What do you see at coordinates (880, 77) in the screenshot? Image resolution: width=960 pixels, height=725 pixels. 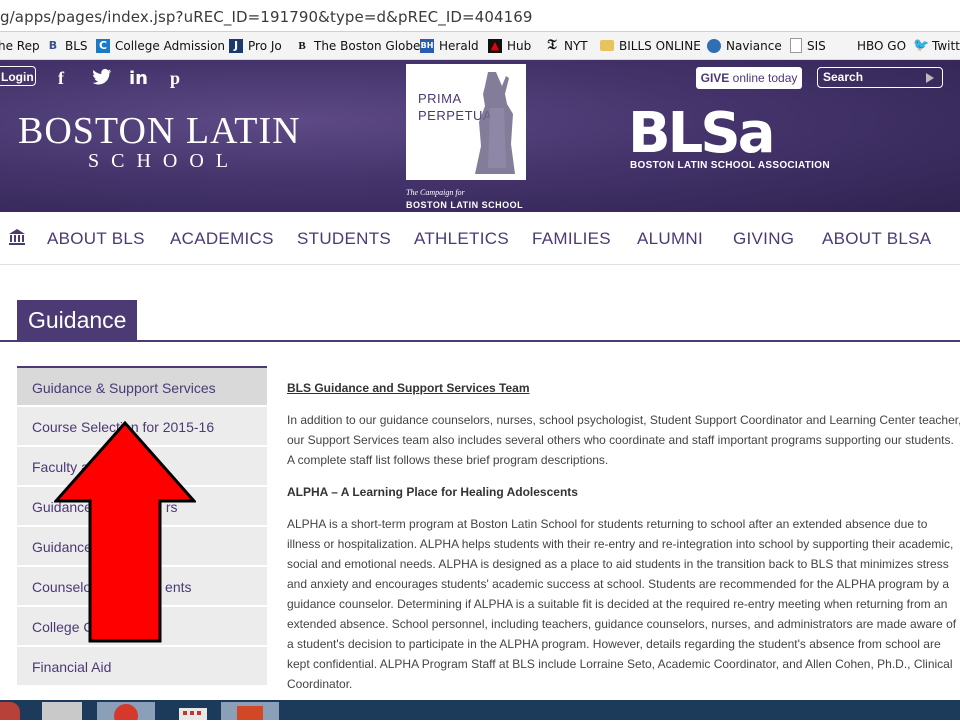 I see `search-input: Search` at bounding box center [880, 77].